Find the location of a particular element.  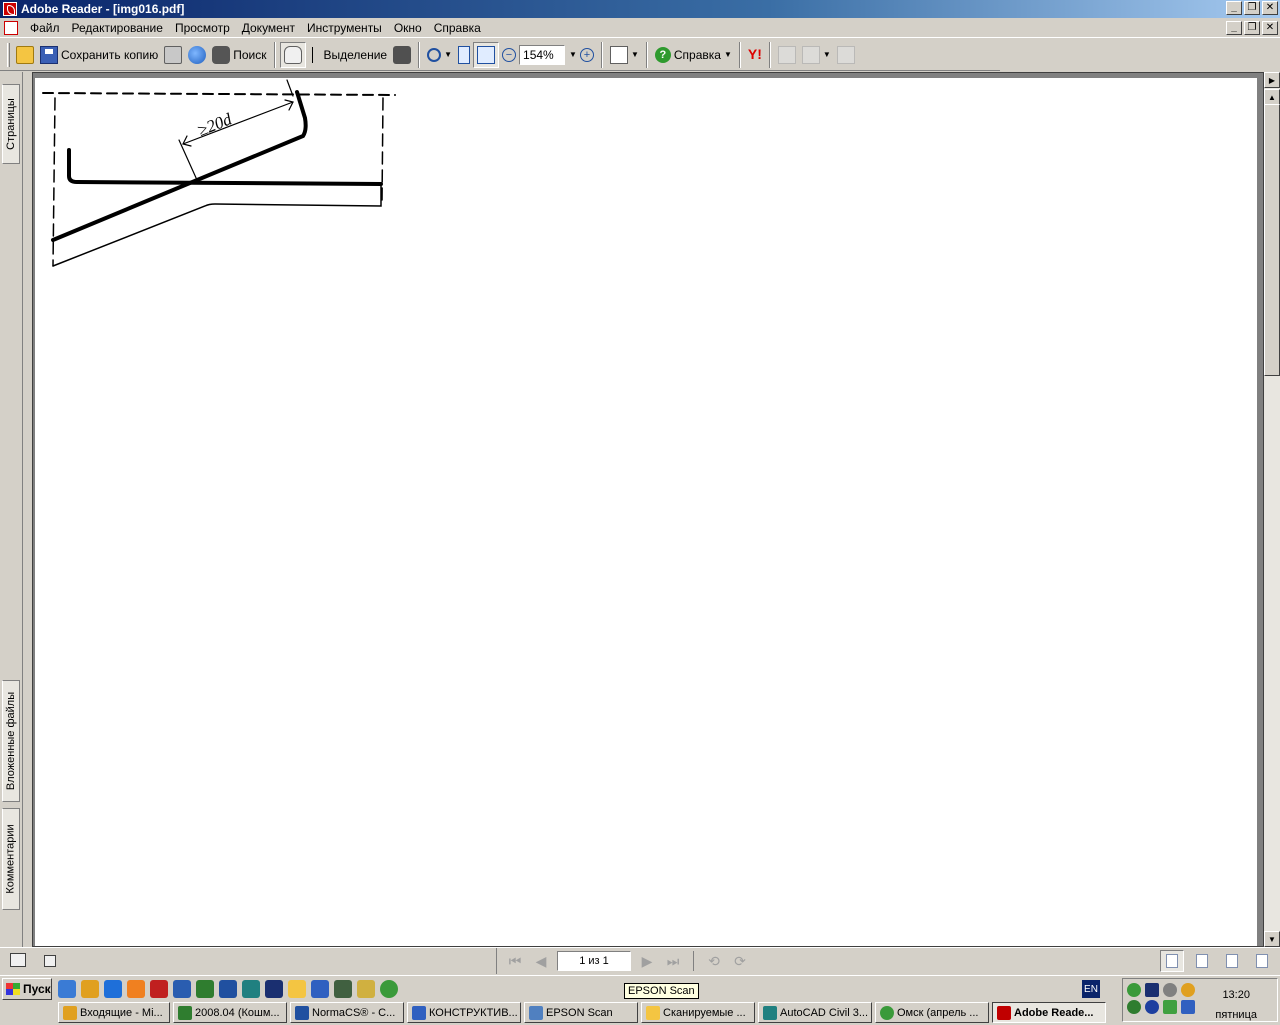

tab-comments: Комментарии is located at coordinates (11, 859).